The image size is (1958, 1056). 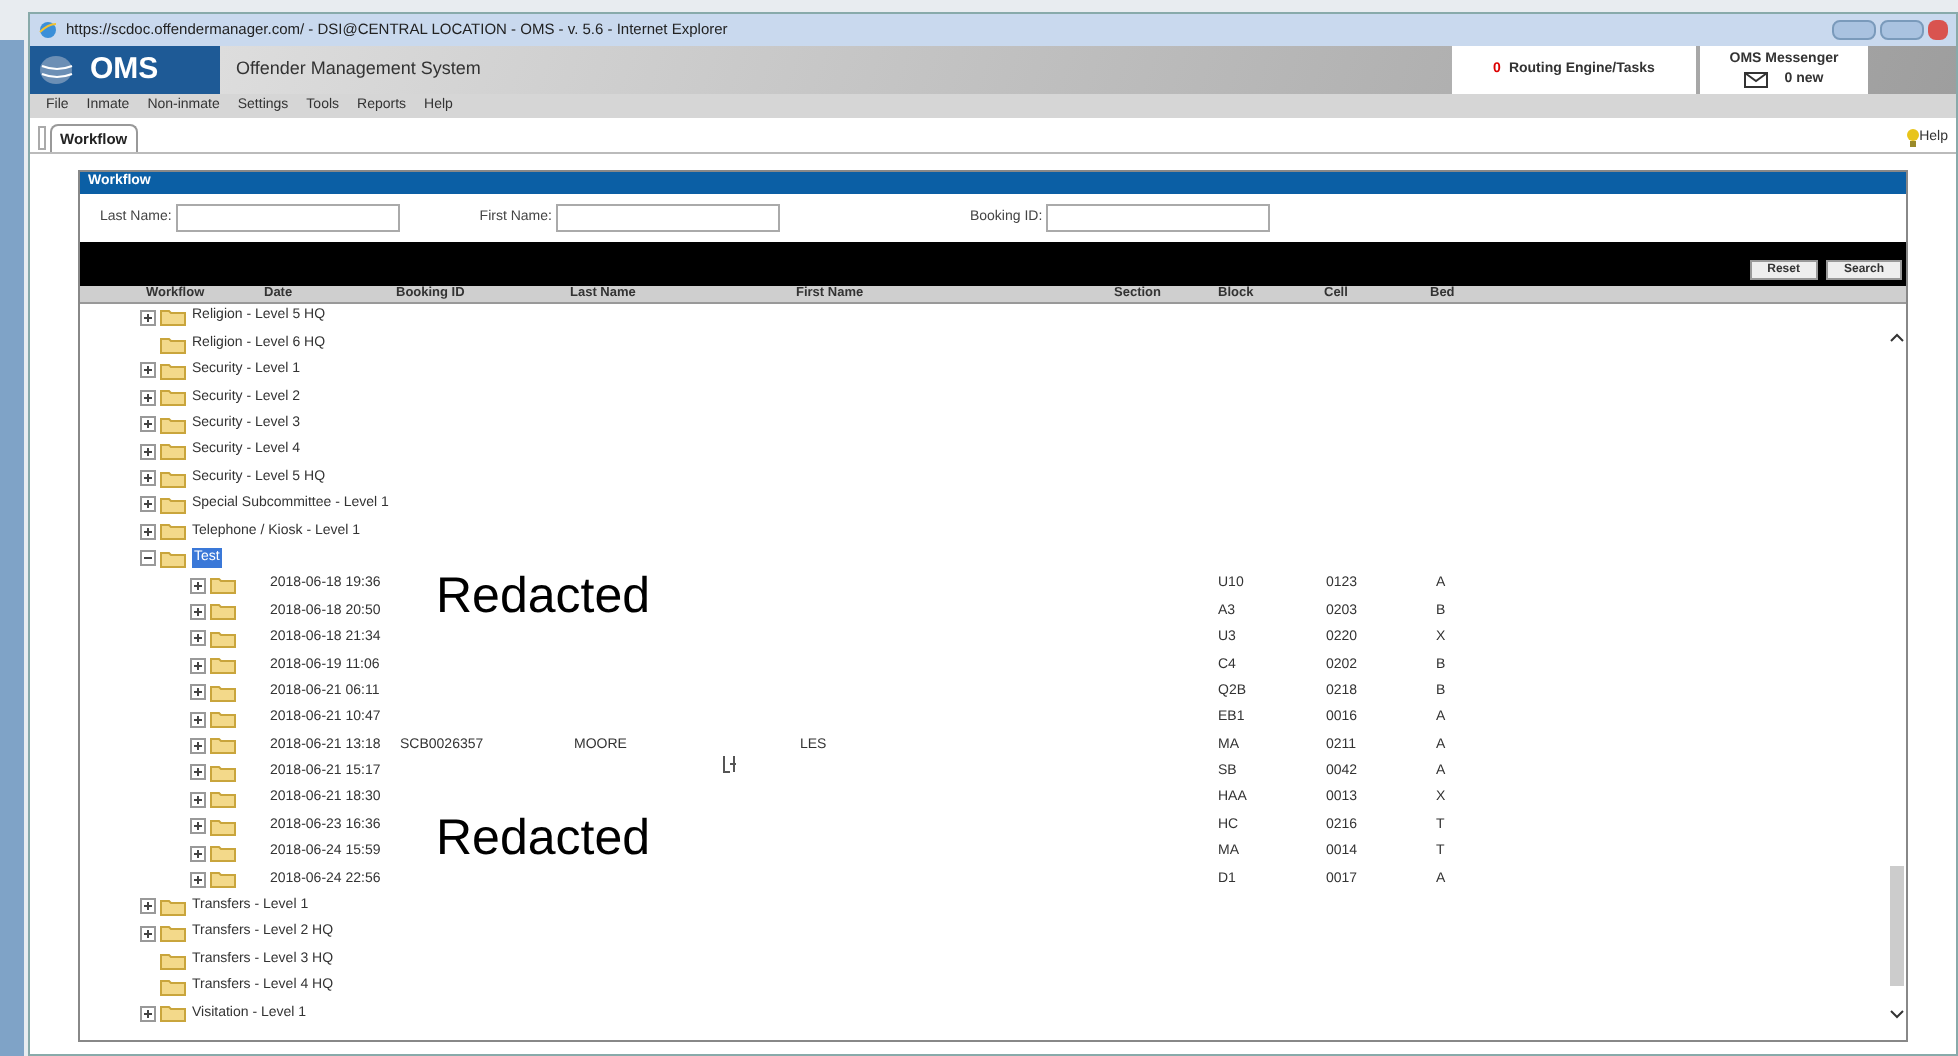 I want to click on lightbulb-icon, so click(x=1912, y=137).